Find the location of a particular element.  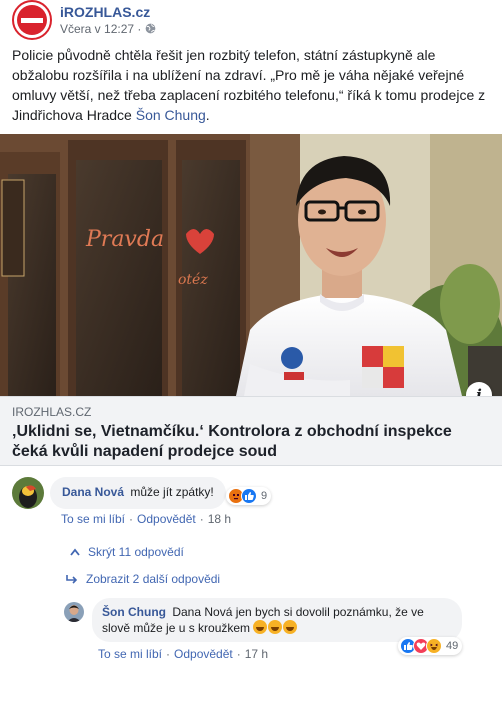

svg-text: otéz is located at coordinates (193, 280).